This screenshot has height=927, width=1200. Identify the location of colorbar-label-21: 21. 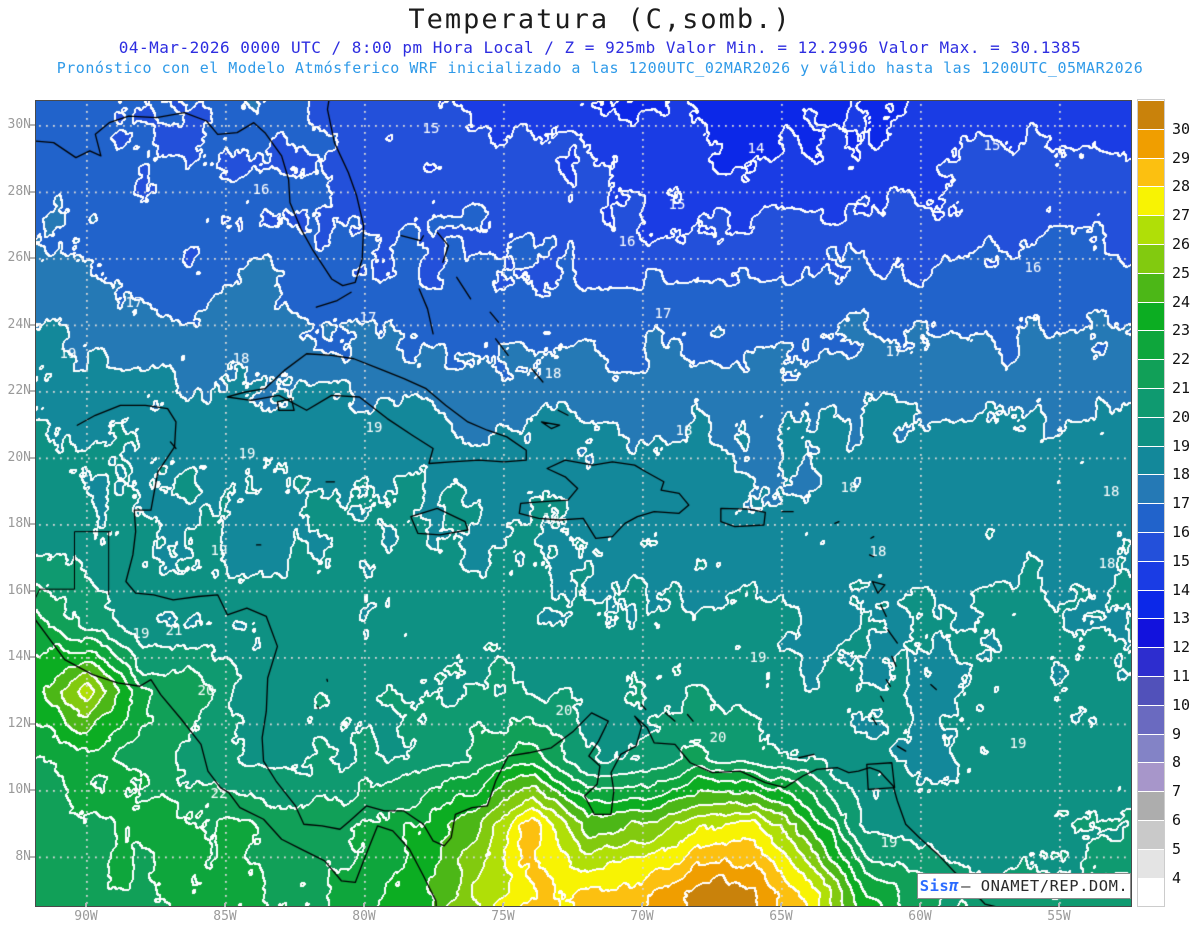
(1181, 388).